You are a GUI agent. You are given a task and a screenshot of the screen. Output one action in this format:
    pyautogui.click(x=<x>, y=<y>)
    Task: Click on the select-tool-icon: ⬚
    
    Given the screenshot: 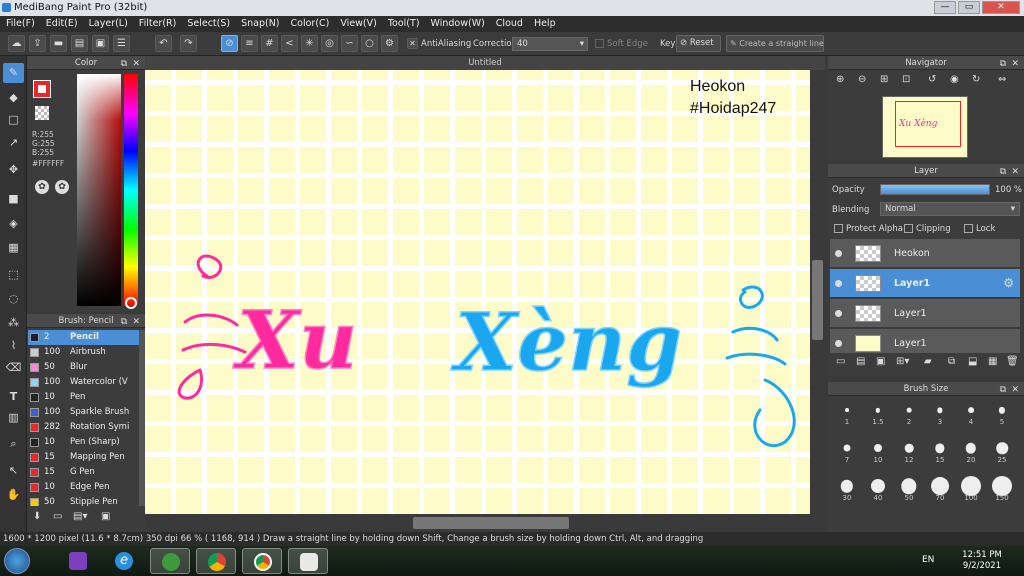 What is the action you would take?
    pyautogui.click(x=13, y=275)
    